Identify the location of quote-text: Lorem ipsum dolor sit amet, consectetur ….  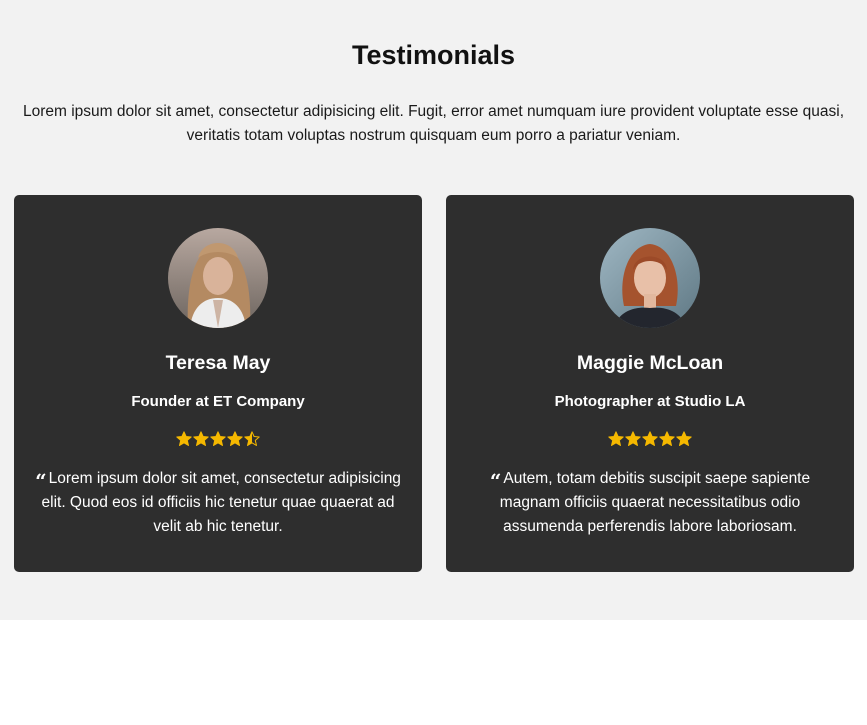
(221, 502).